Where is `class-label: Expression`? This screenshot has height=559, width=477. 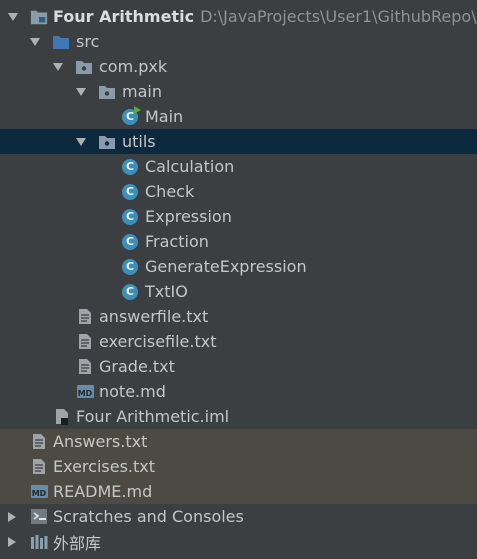
class-label: Expression is located at coordinates (188, 216).